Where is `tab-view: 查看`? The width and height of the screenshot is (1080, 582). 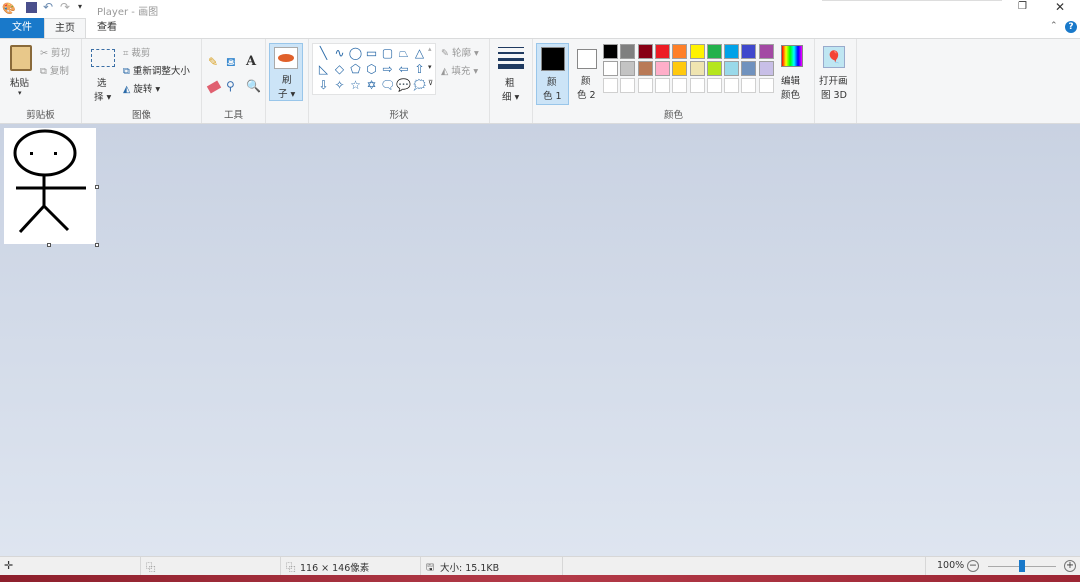 tab-view: 查看 is located at coordinates (107, 28).